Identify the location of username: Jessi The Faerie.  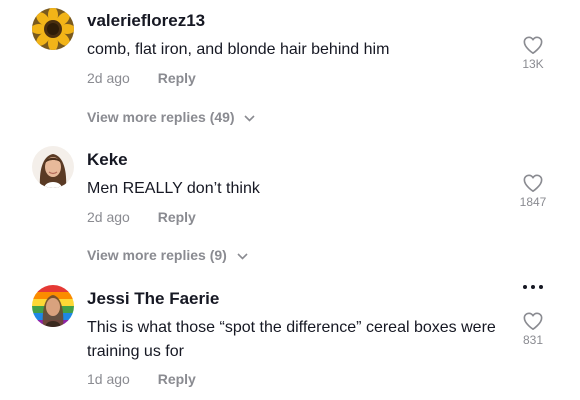
(153, 299).